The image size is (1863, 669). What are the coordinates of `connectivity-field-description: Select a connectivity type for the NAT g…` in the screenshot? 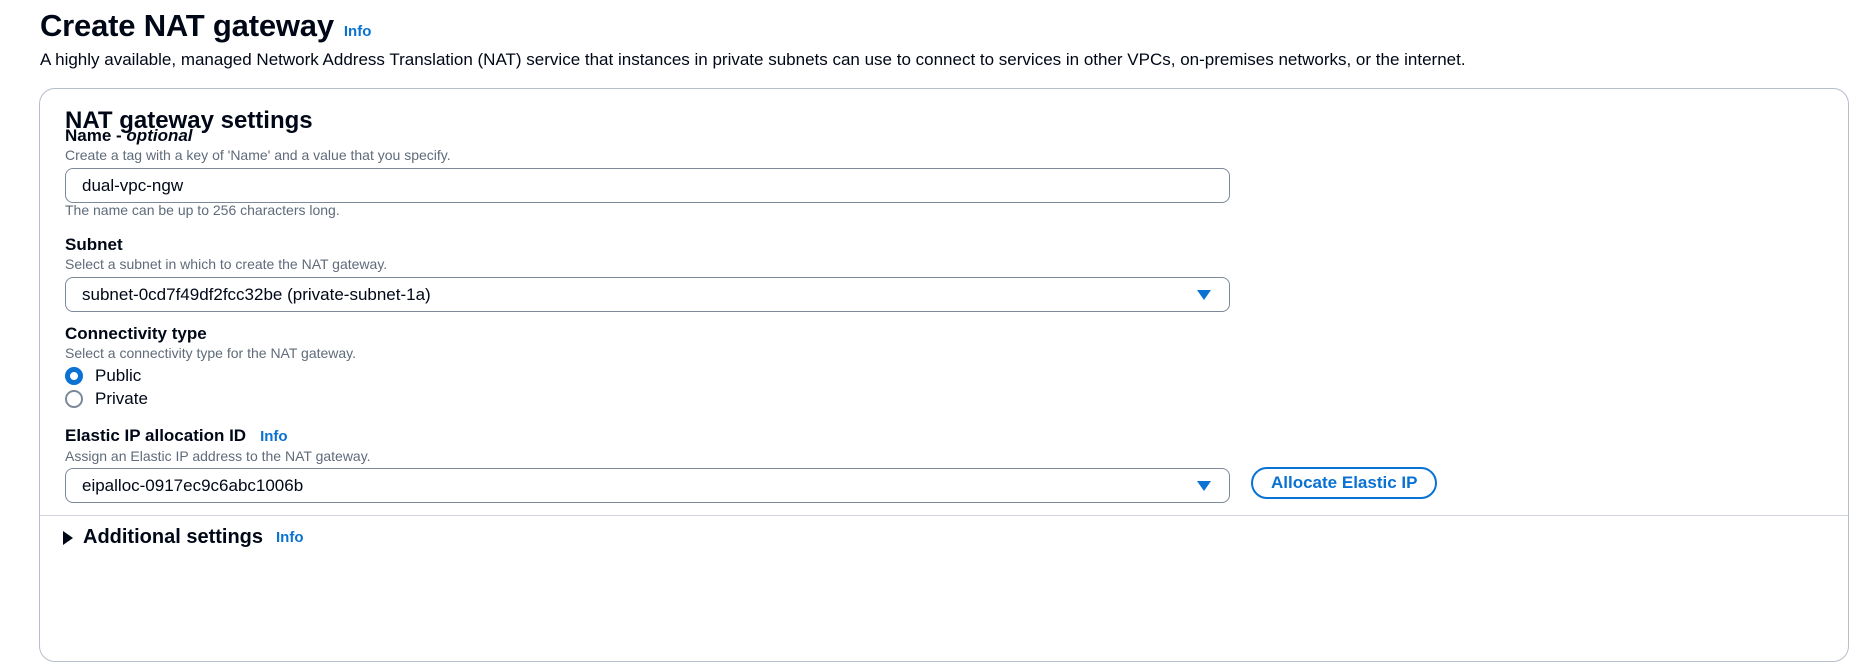 It's located at (211, 353).